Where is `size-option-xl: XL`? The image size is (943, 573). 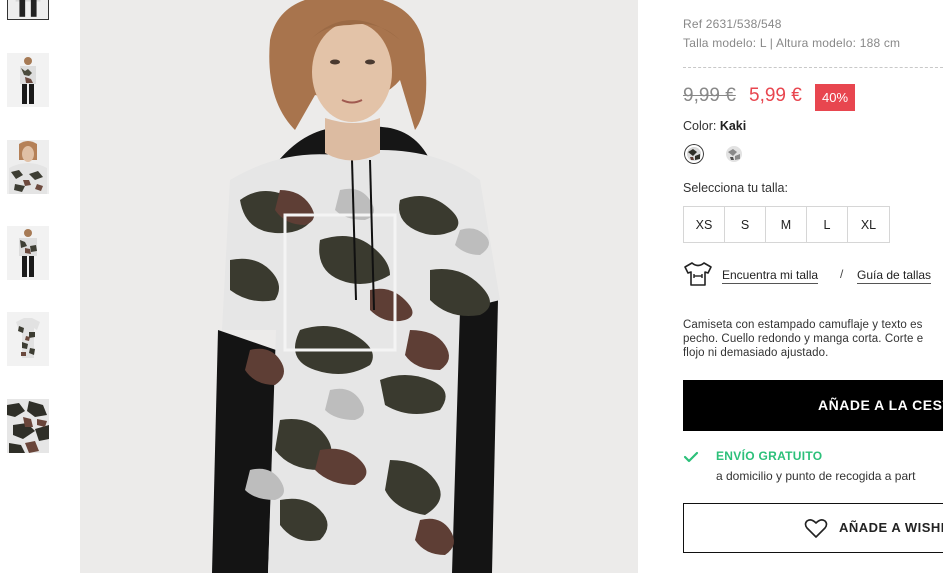
size-option-xl: XL is located at coordinates (868, 224).